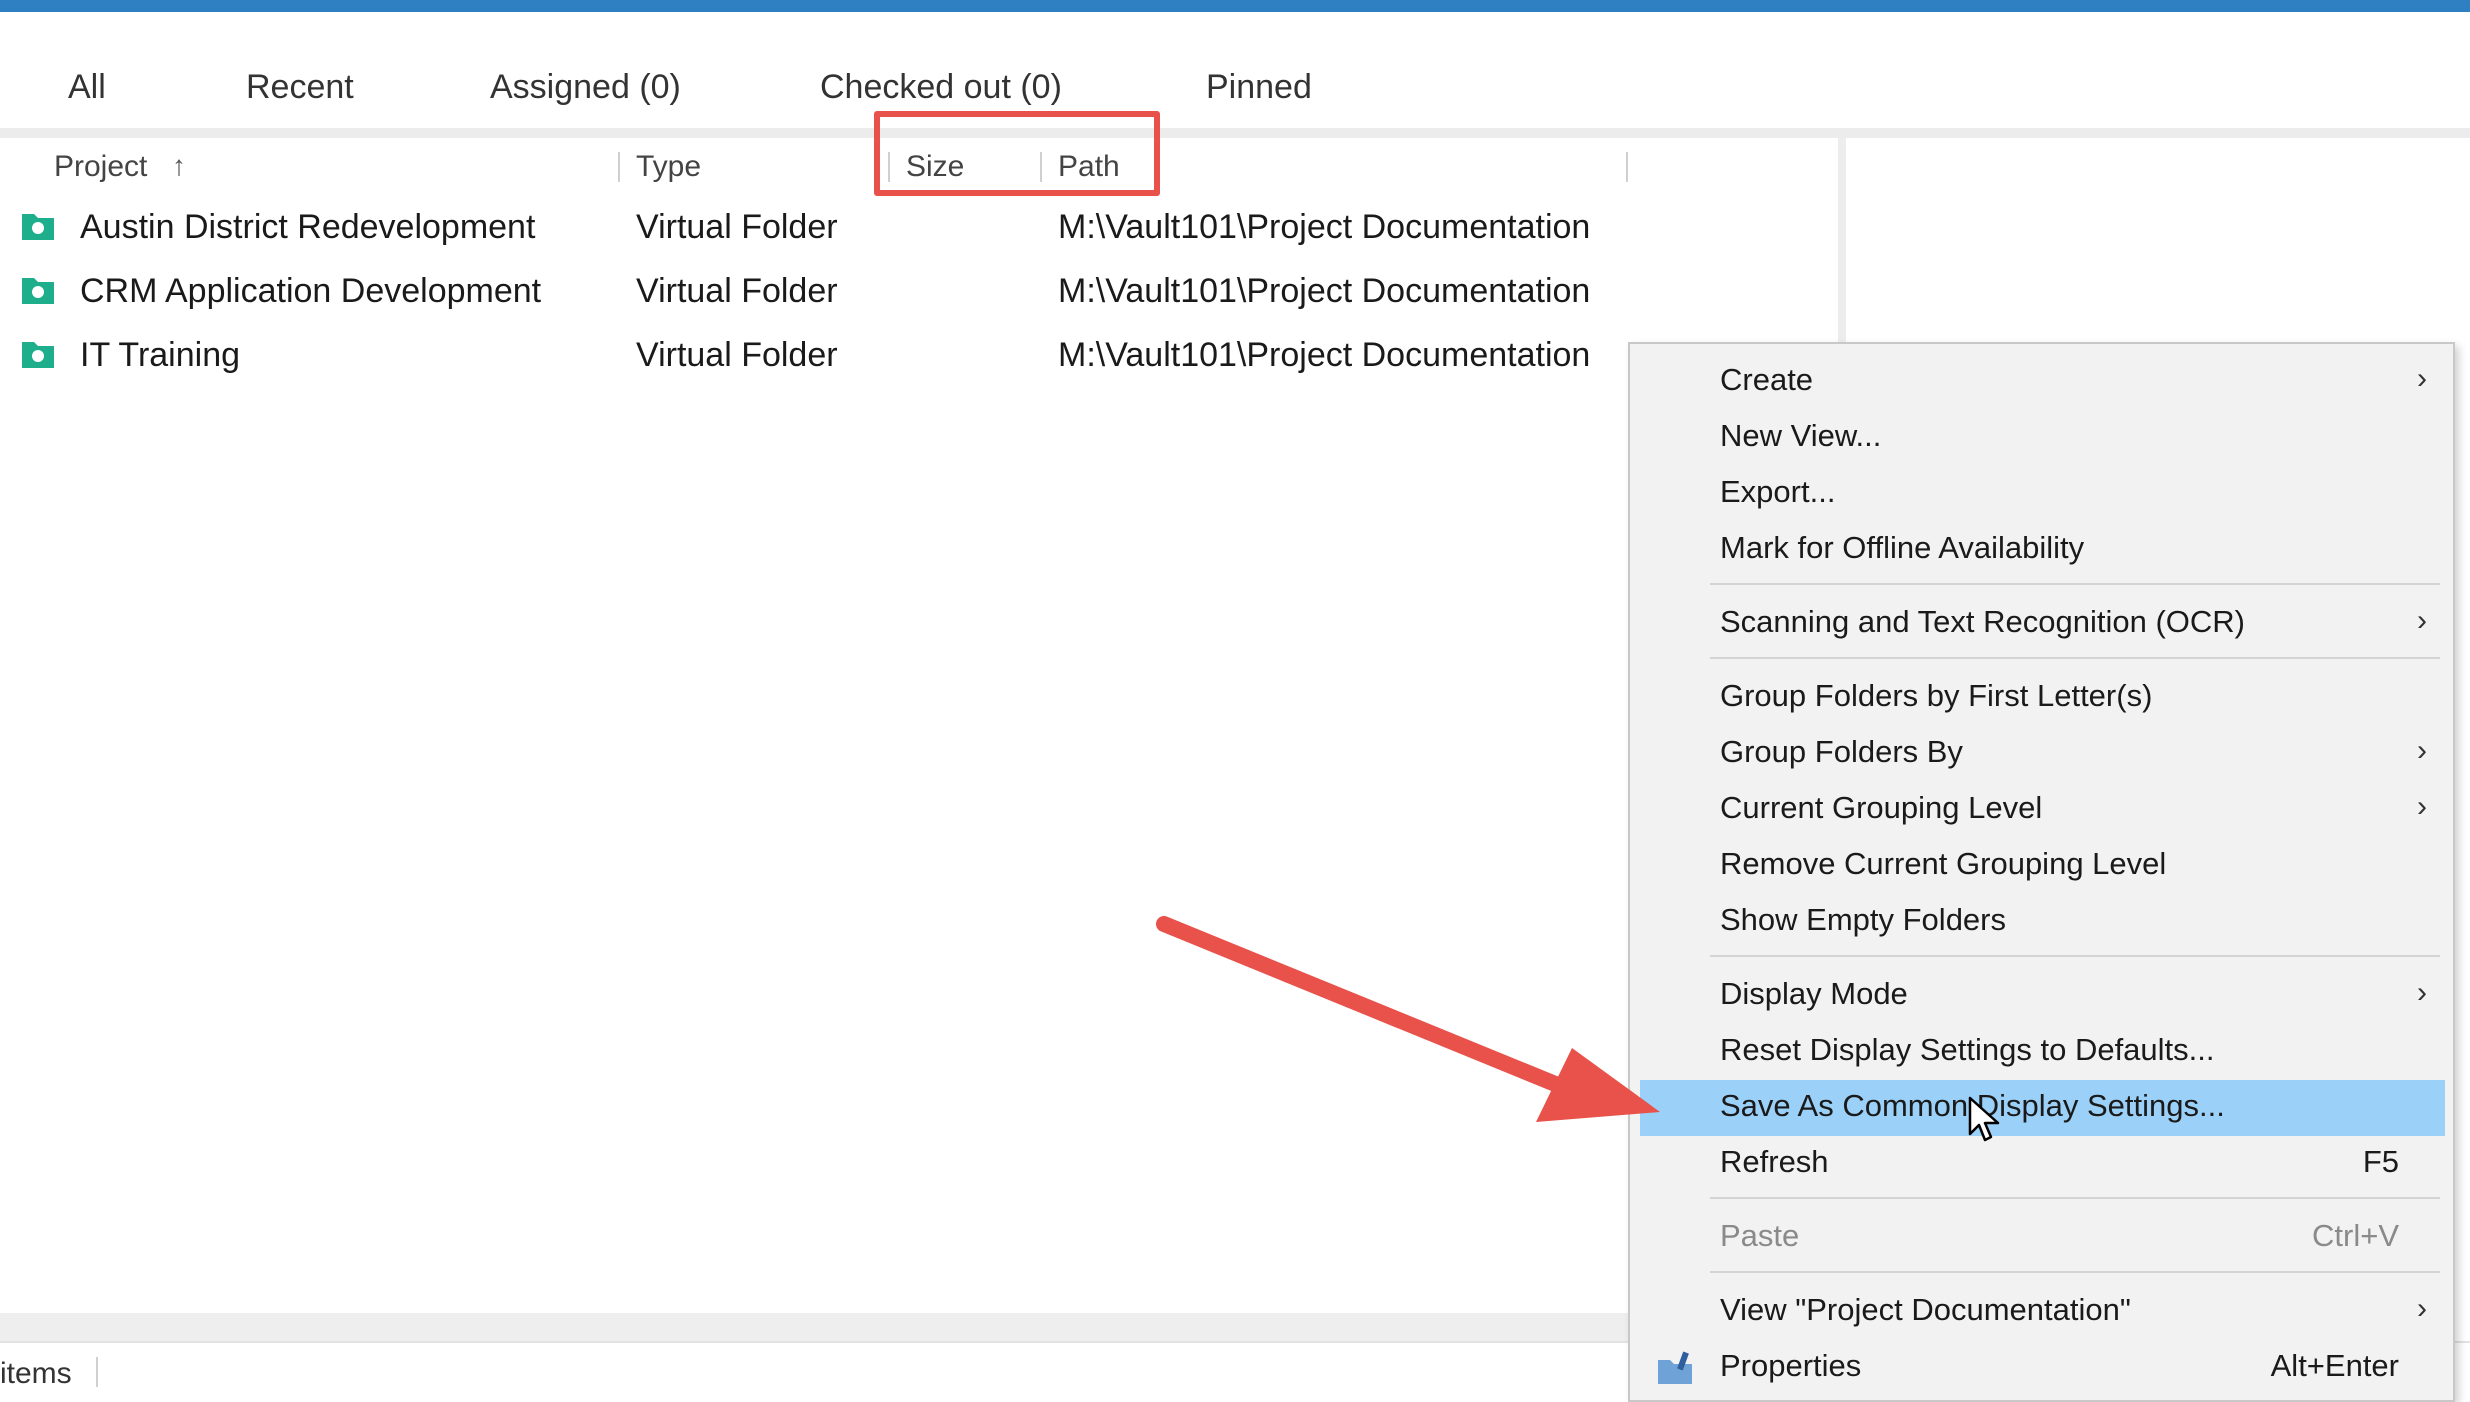 Image resolution: width=2470 pixels, height=1402 pixels. I want to click on menu-item-refresh: Refresh F5, so click(2042, 1164).